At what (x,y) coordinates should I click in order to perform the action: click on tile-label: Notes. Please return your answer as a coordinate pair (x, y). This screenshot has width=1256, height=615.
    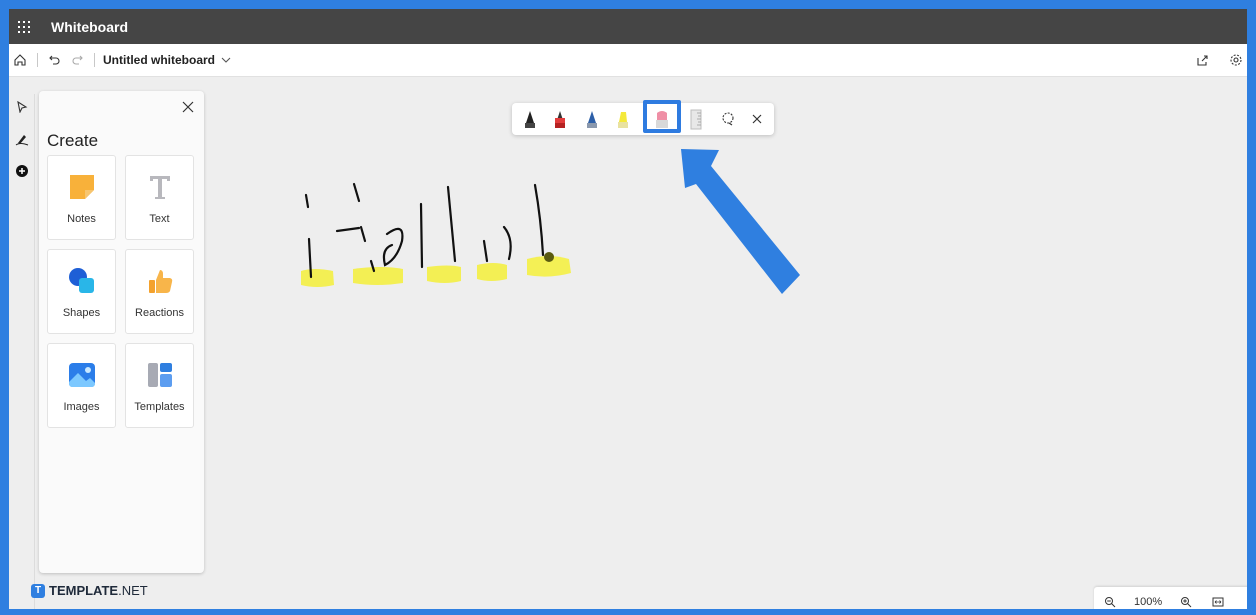
    Looking at the image, I should click on (81, 218).